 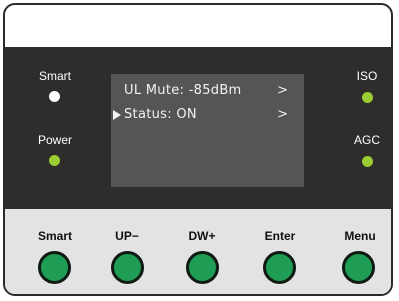 What do you see at coordinates (207, 116) in the screenshot?
I see `menu-line-status: Status: ON >` at bounding box center [207, 116].